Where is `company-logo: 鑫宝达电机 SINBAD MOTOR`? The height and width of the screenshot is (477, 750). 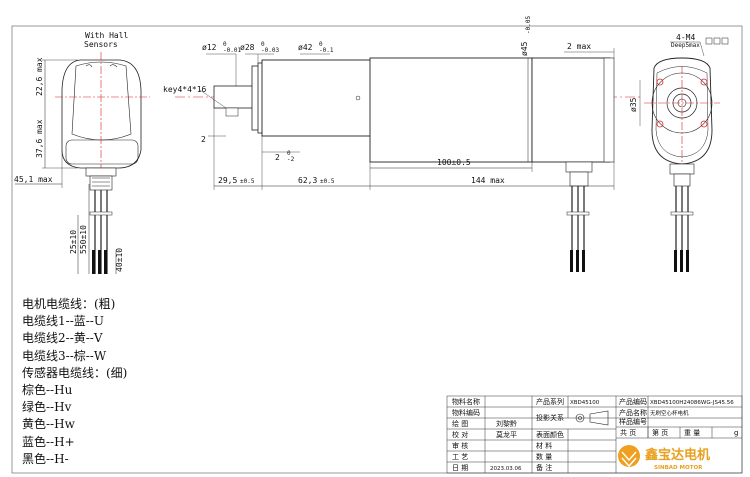
company-logo: 鑫宝达电机 SINBAD MOTOR is located at coordinates (664, 458).